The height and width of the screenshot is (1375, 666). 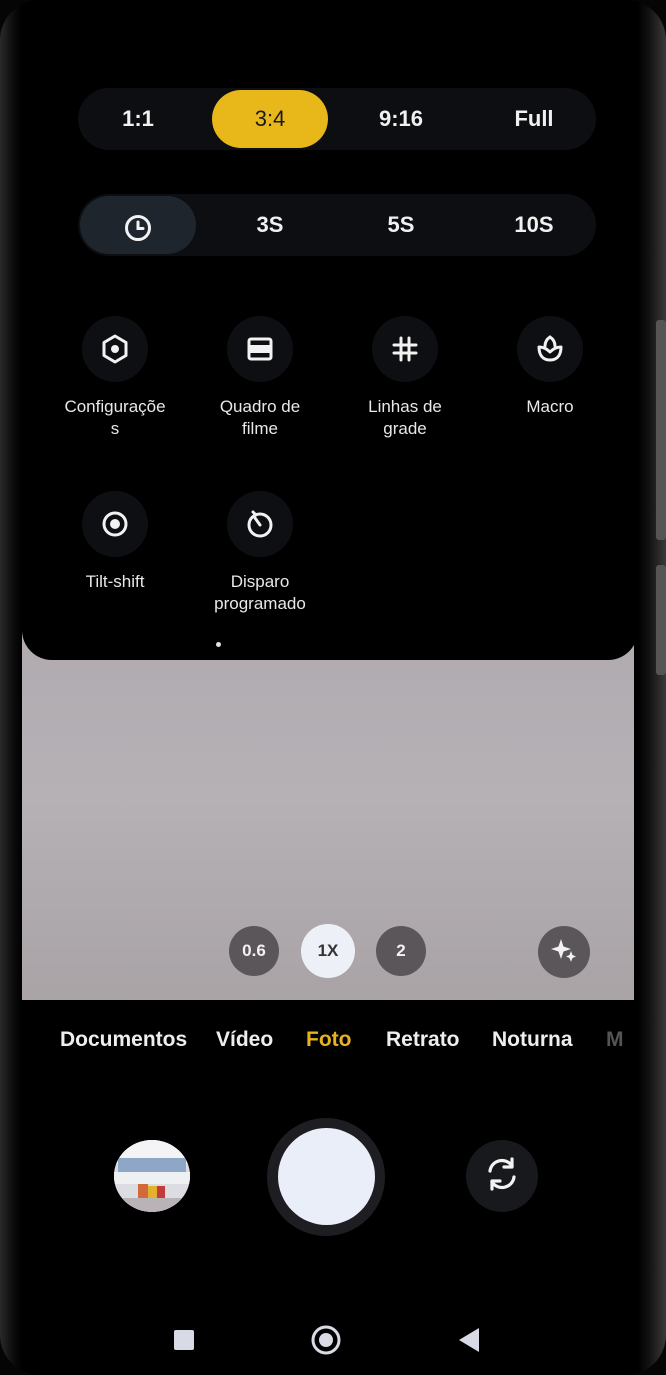 I want to click on timer-selector: 3S 5S 10S, so click(x=337, y=225).